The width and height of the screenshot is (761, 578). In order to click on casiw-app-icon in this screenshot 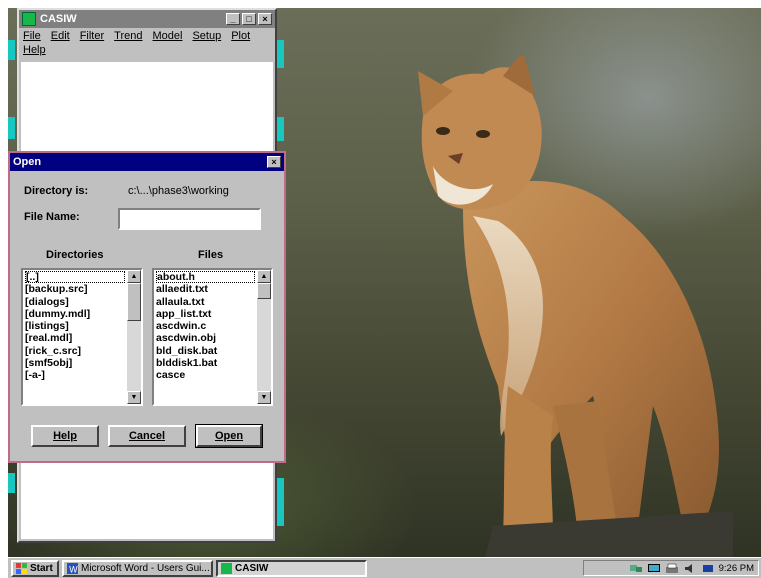, I will do `click(226, 568)`.